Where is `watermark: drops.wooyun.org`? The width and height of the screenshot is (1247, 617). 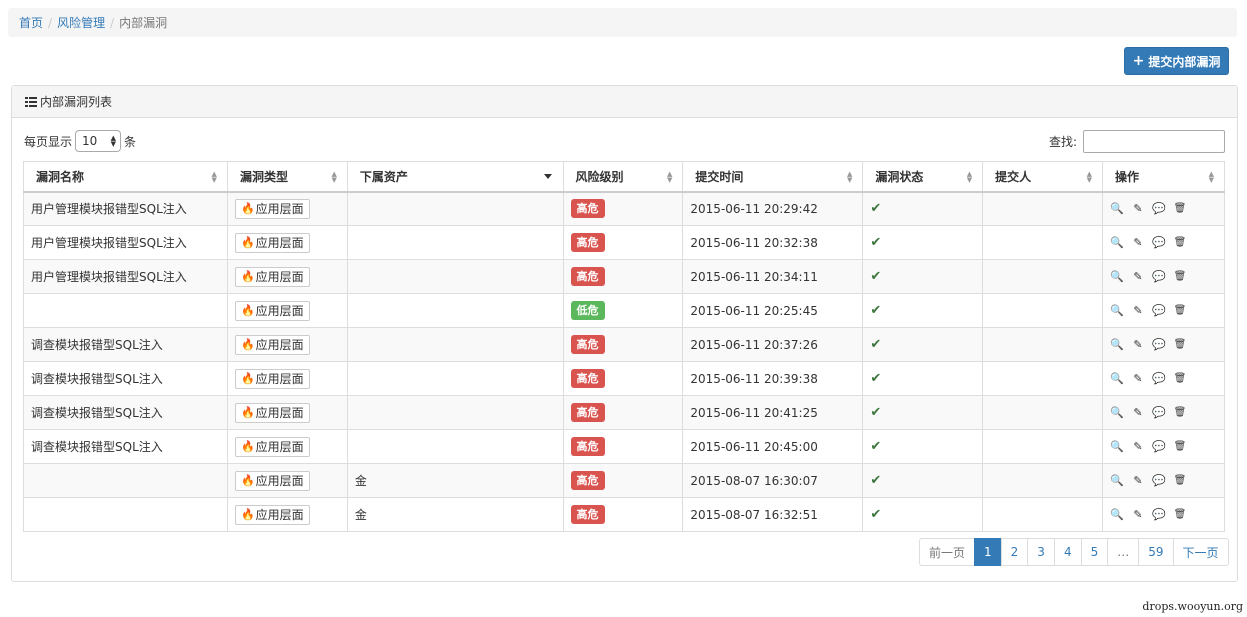 watermark: drops.wooyun.org is located at coordinates (1192, 606).